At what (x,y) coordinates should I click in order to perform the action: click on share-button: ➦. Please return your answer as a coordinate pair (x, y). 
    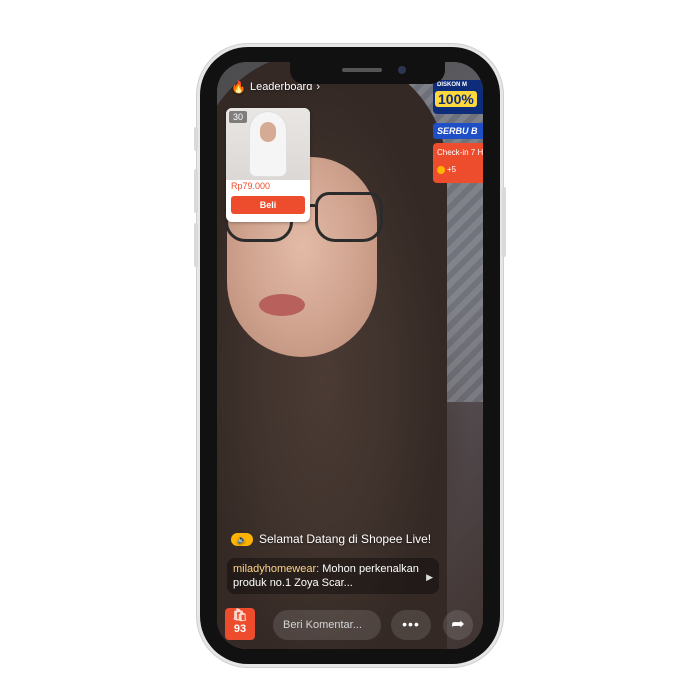
    Looking at the image, I should click on (458, 625).